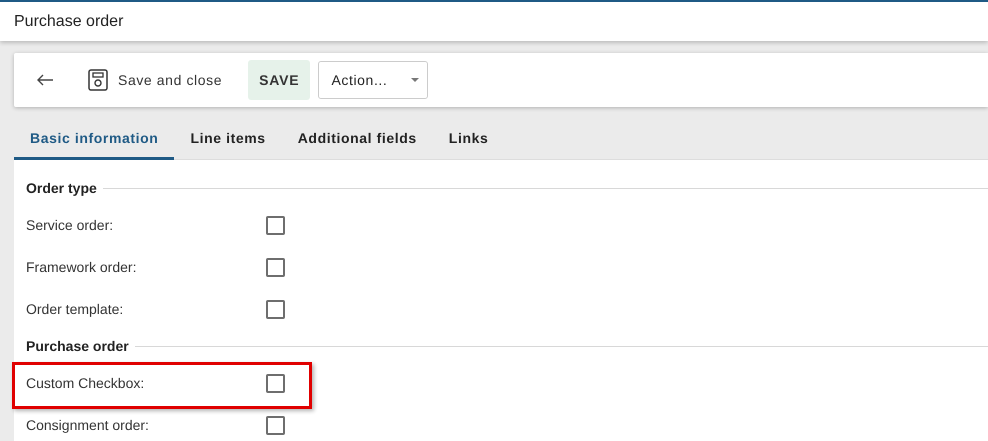 The height and width of the screenshot is (441, 988). I want to click on field-label: Consignment order:, so click(88, 425).